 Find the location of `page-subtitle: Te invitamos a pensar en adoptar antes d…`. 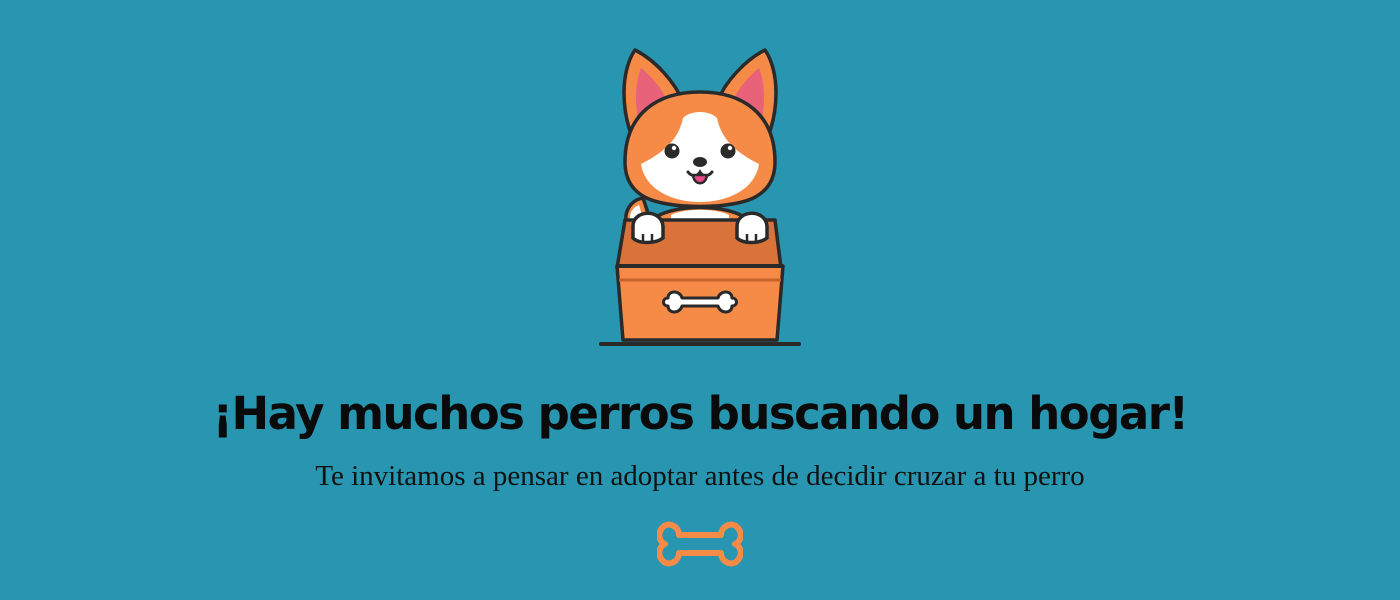

page-subtitle: Te invitamos a pensar en adoptar antes d… is located at coordinates (700, 476).